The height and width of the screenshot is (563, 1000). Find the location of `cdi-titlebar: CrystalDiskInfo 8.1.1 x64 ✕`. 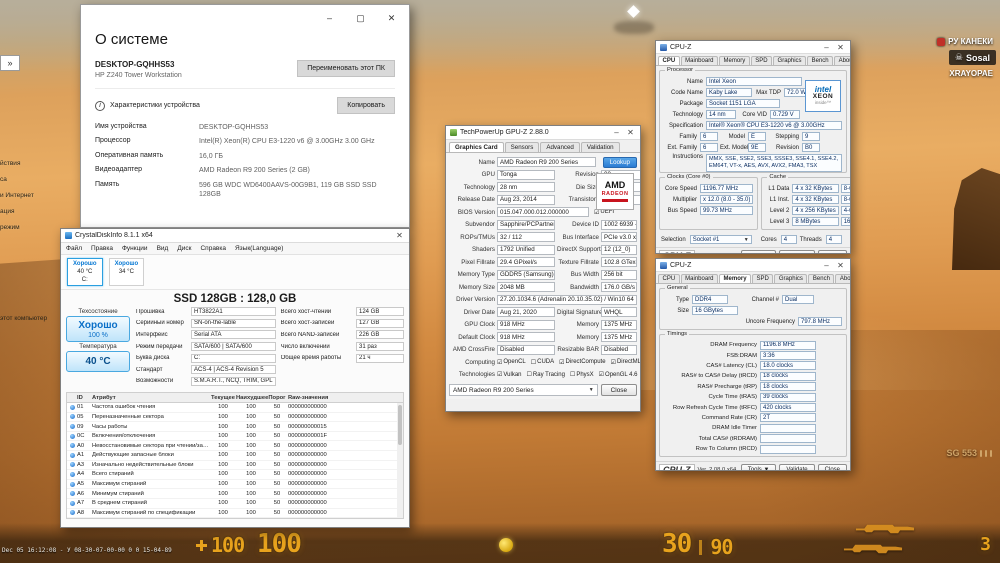

cdi-titlebar: CrystalDiskInfo 8.1.1 x64 ✕ is located at coordinates (235, 236).